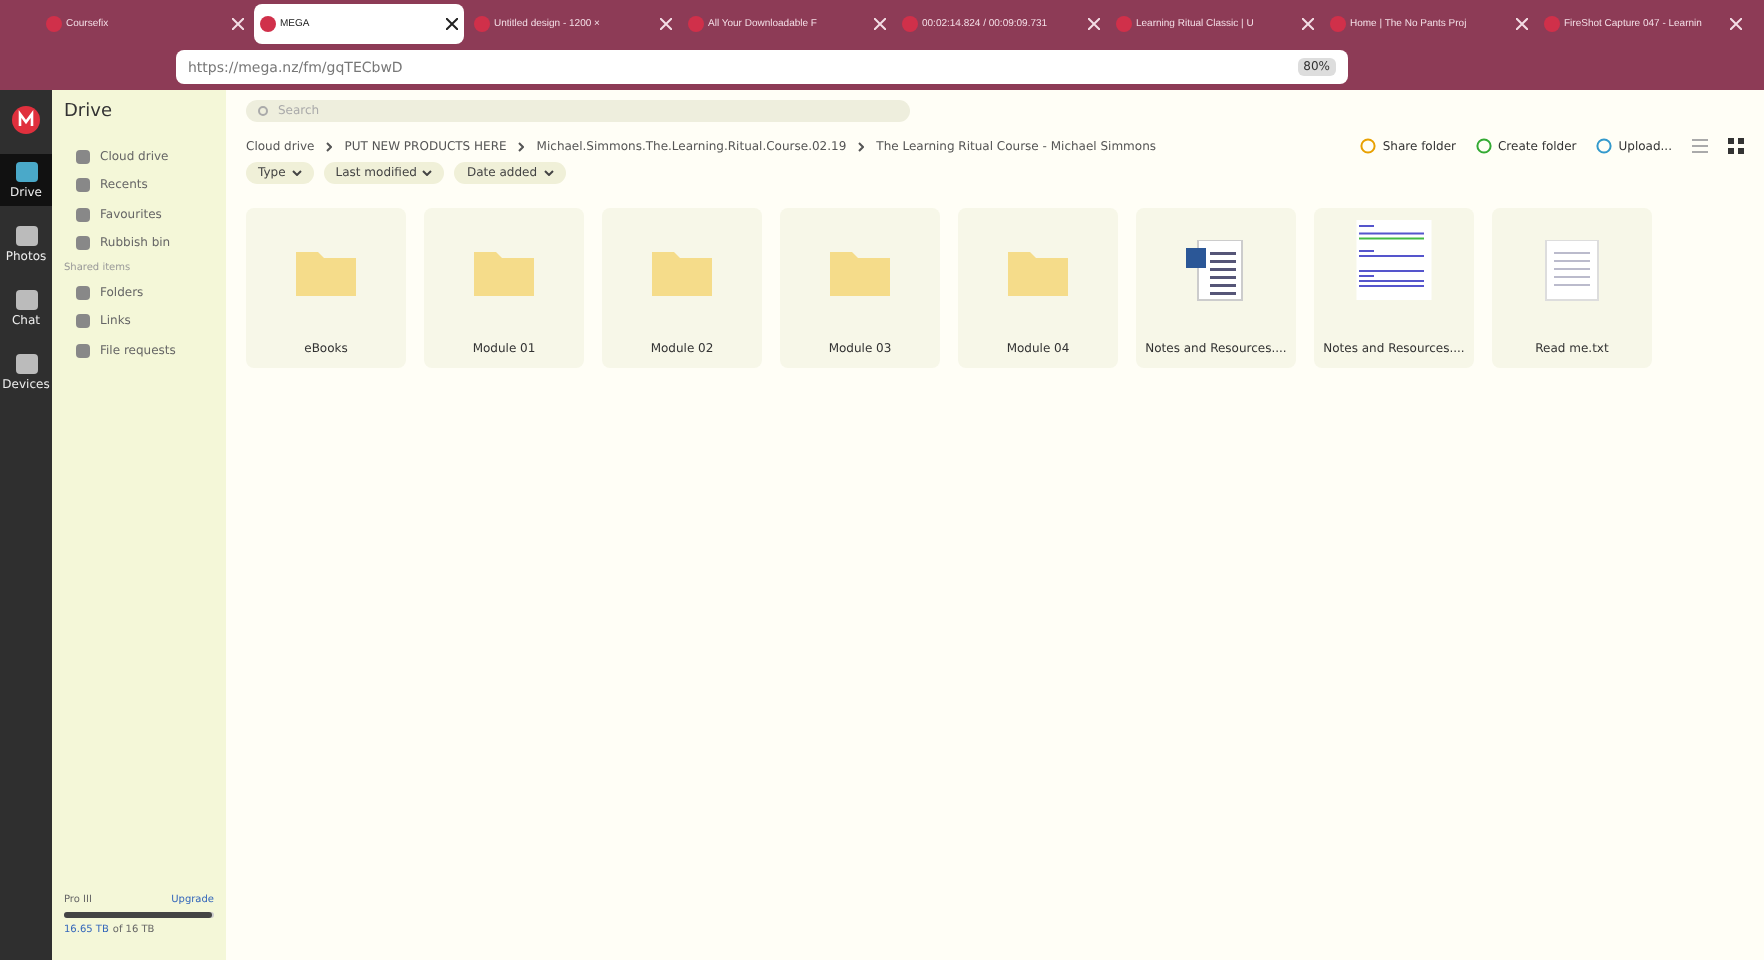 This screenshot has width=1764, height=960. Describe the element at coordinates (89, 112) in the screenshot. I see `sidebar-title: Drive` at that location.